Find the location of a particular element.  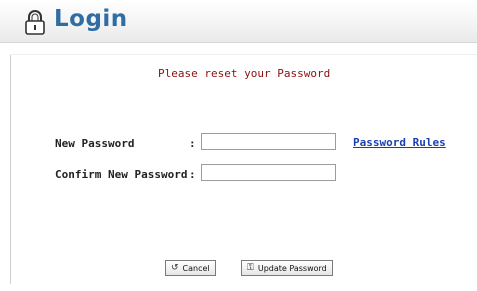

update-password-button: ⚿ Update Password is located at coordinates (287, 268).